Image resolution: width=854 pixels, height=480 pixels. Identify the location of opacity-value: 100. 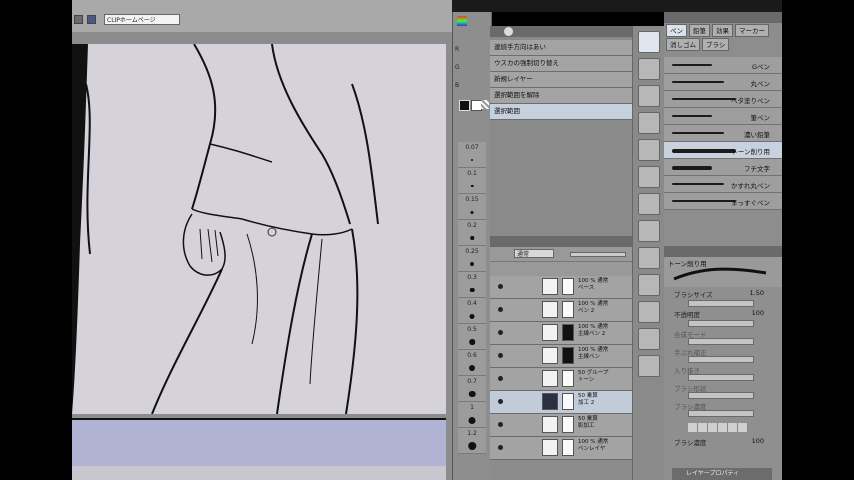
(758, 313).